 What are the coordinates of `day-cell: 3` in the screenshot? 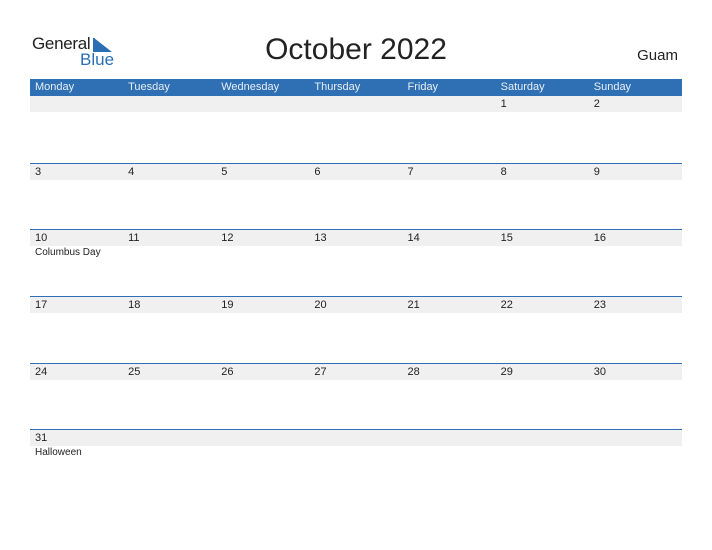 It's located at (38, 171).